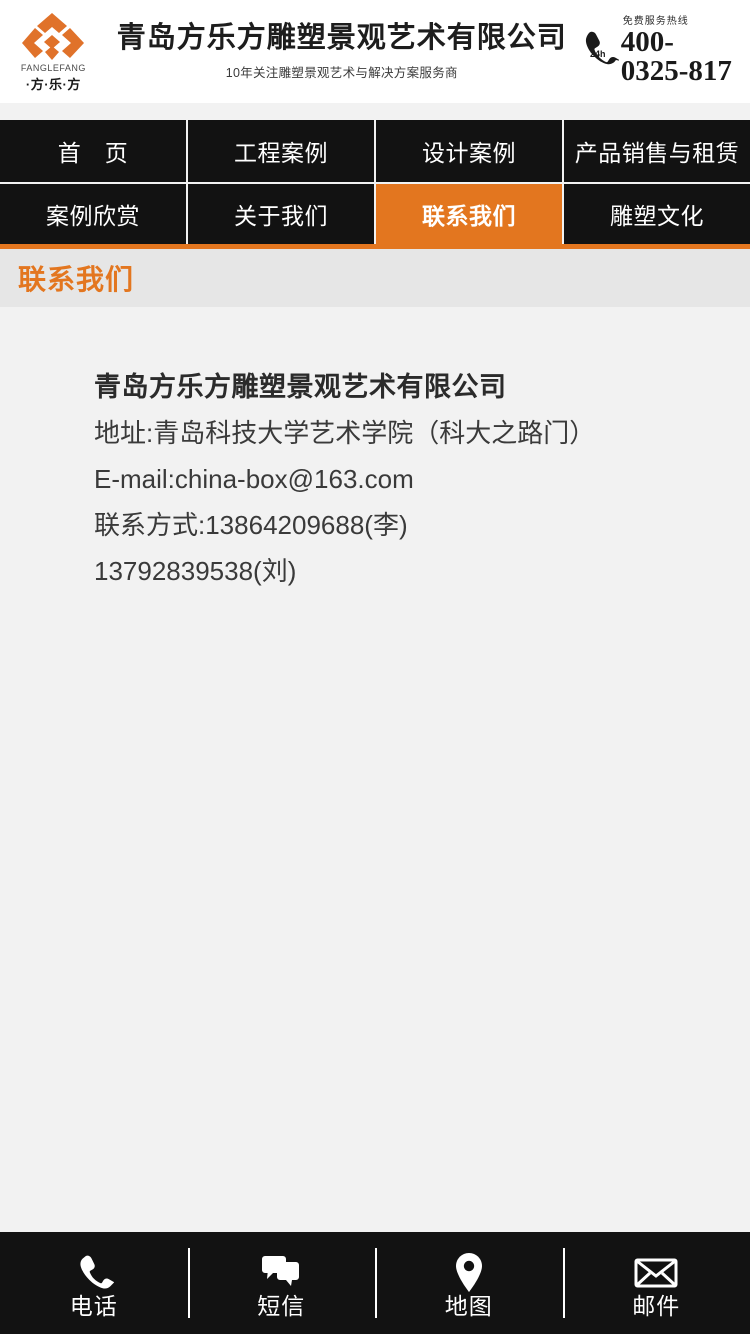 The image size is (750, 1334). What do you see at coordinates (676, 56) in the screenshot?
I see `hotline-number: 400-0325-817` at bounding box center [676, 56].